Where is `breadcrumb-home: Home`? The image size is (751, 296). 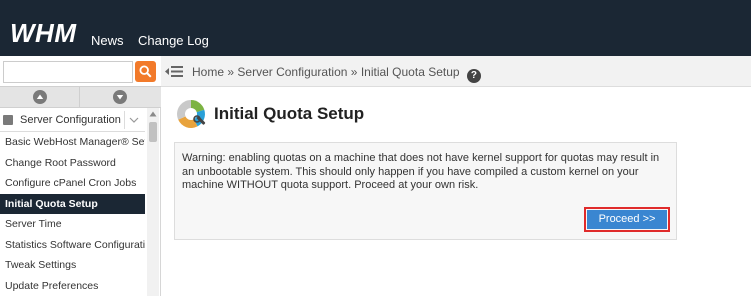 breadcrumb-home: Home is located at coordinates (208, 72).